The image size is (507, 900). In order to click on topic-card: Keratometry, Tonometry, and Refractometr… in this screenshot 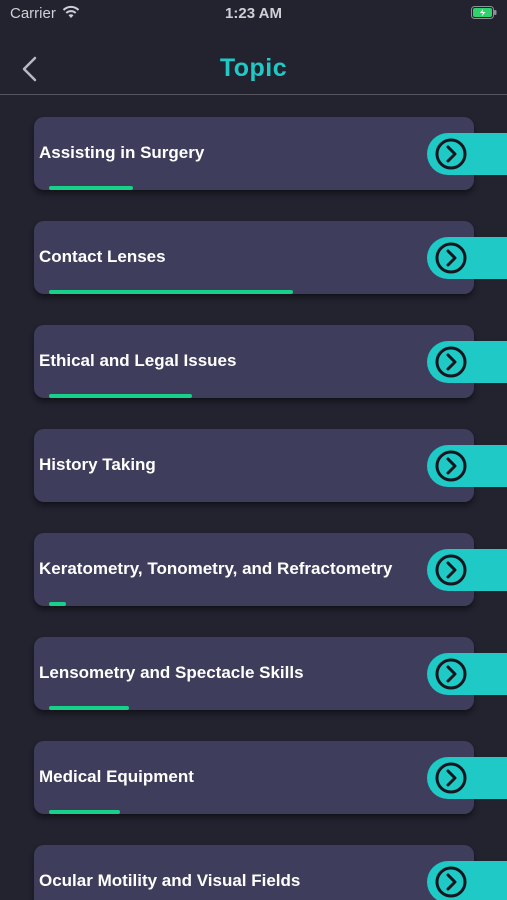, I will do `click(254, 569)`.